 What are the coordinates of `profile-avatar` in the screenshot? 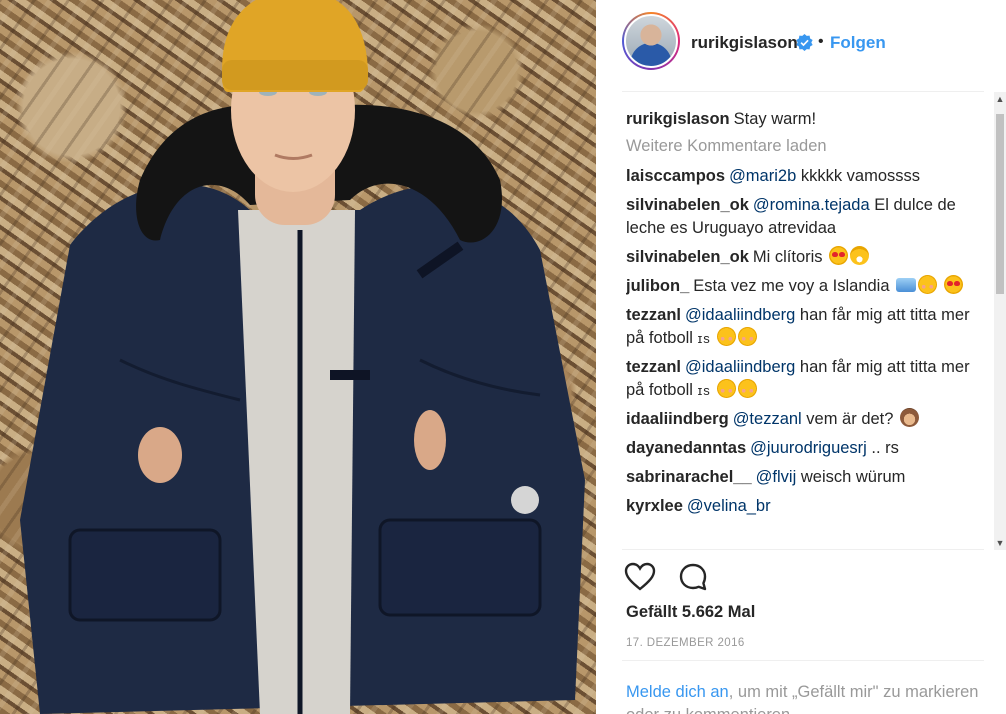 It's located at (651, 41).